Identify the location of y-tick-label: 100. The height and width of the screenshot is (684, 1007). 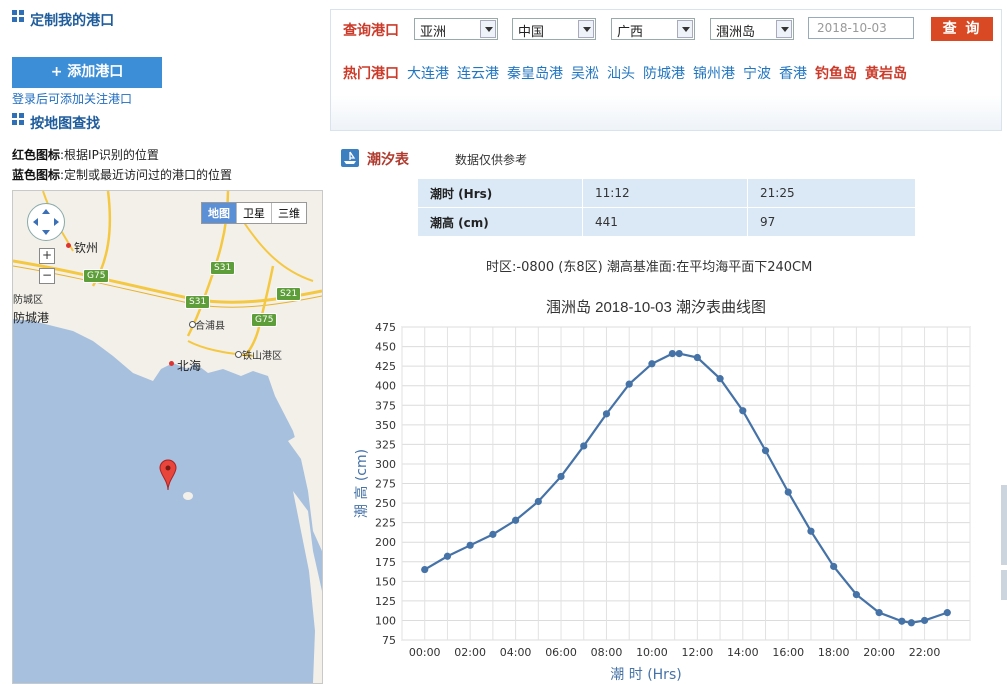
(385, 620).